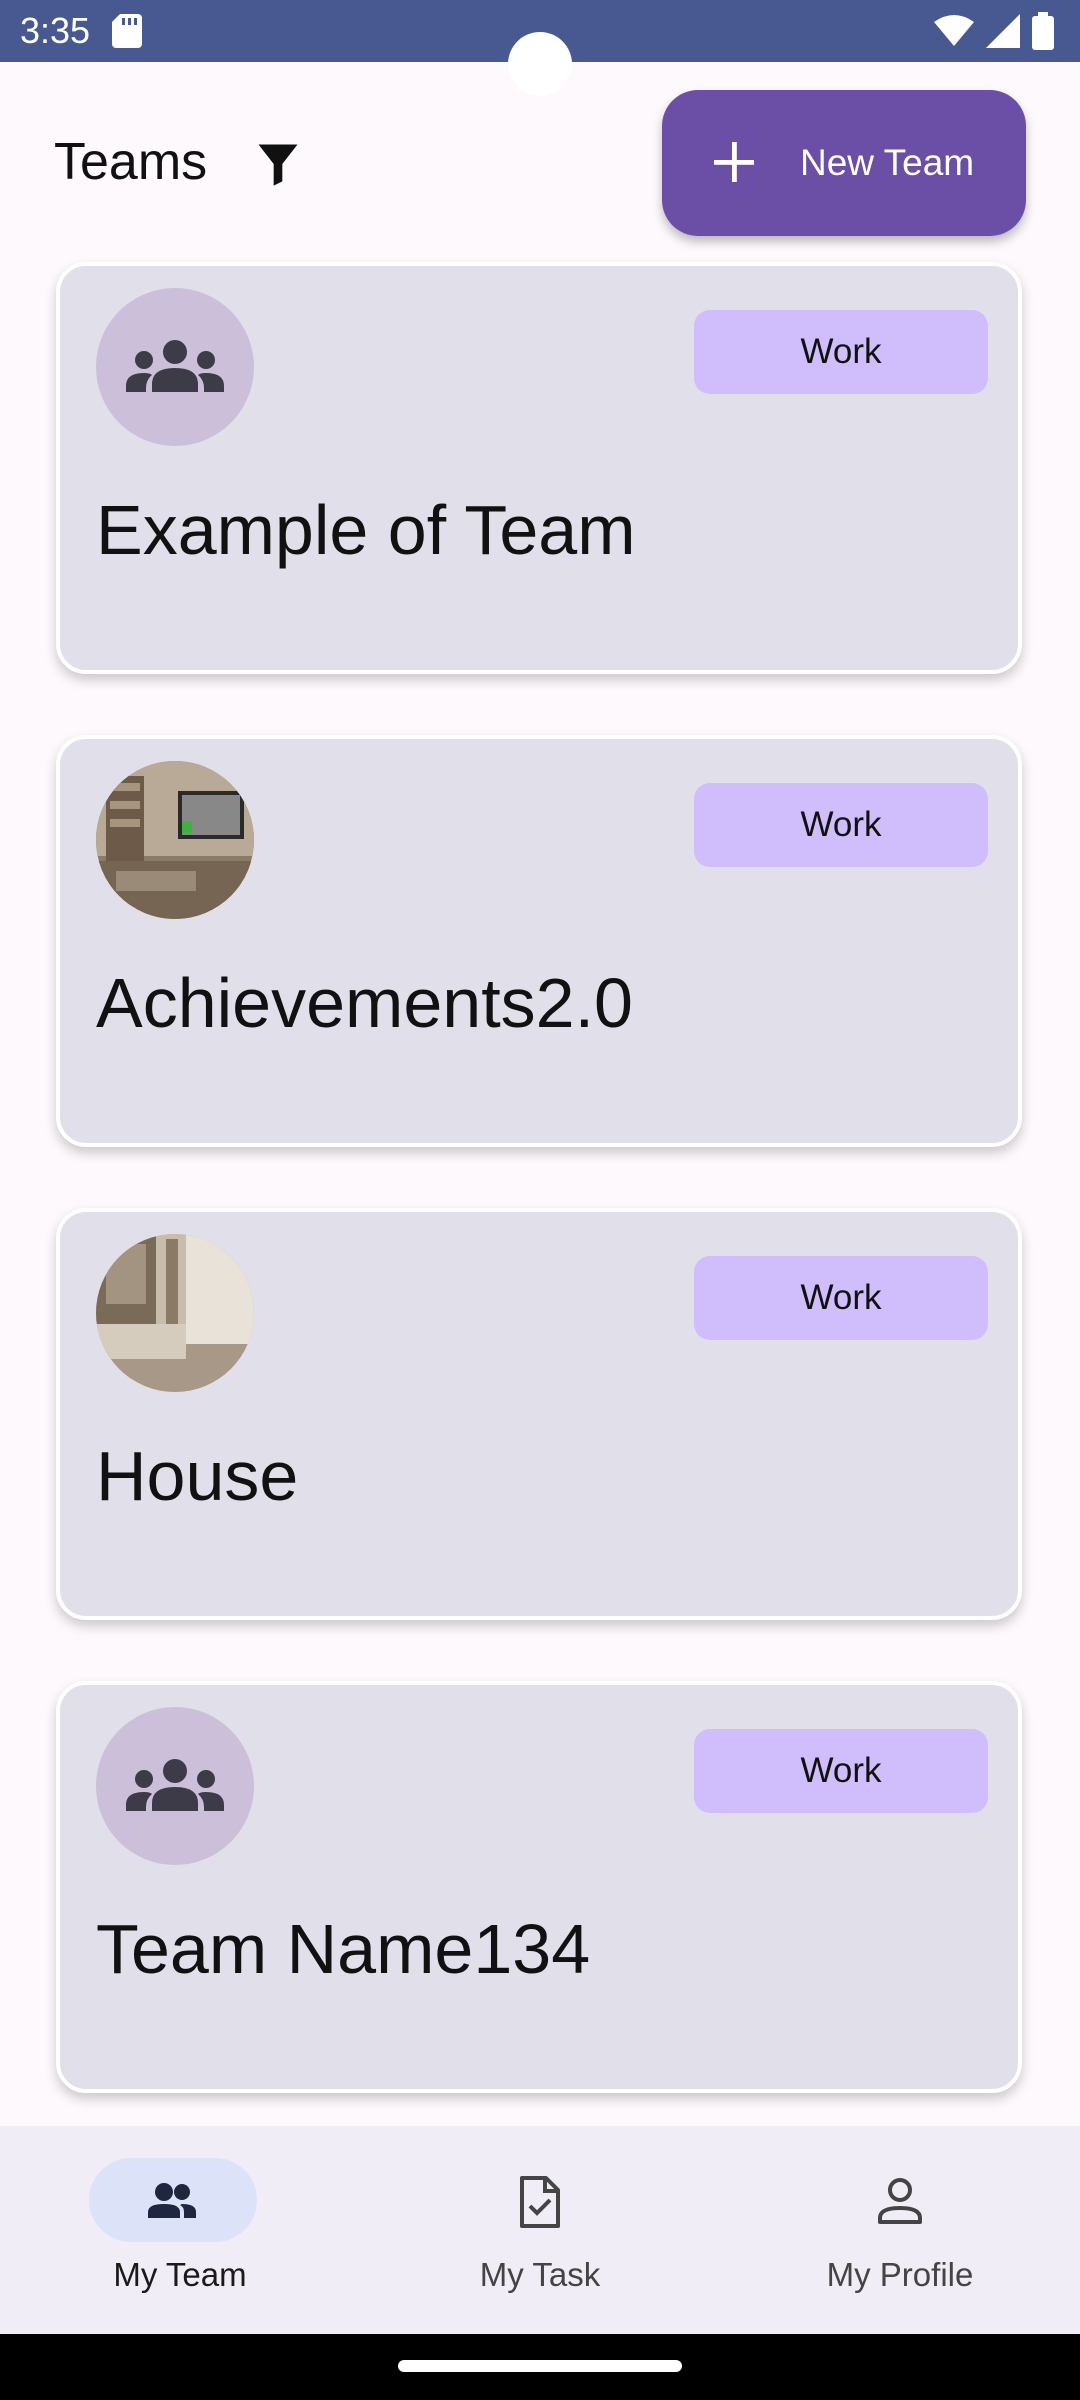  Describe the element at coordinates (734, 162) in the screenshot. I see `plus-icon` at that location.